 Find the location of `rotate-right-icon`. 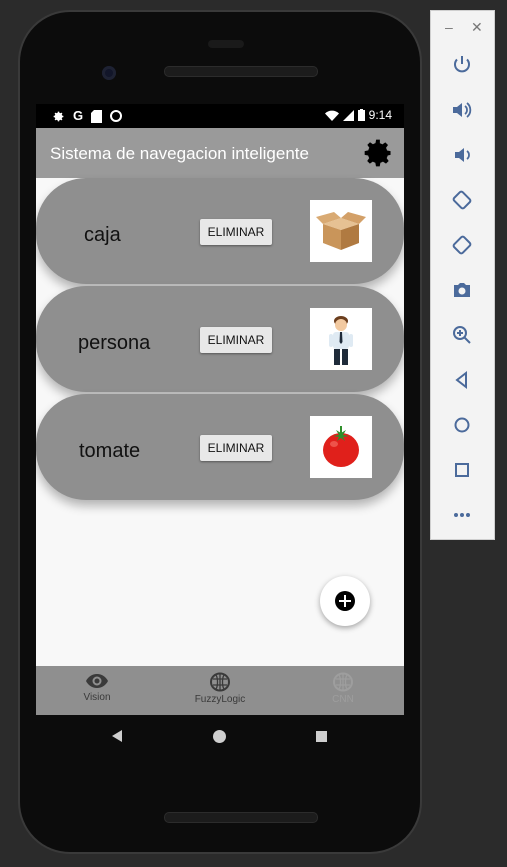

rotate-right-icon is located at coordinates (462, 245).